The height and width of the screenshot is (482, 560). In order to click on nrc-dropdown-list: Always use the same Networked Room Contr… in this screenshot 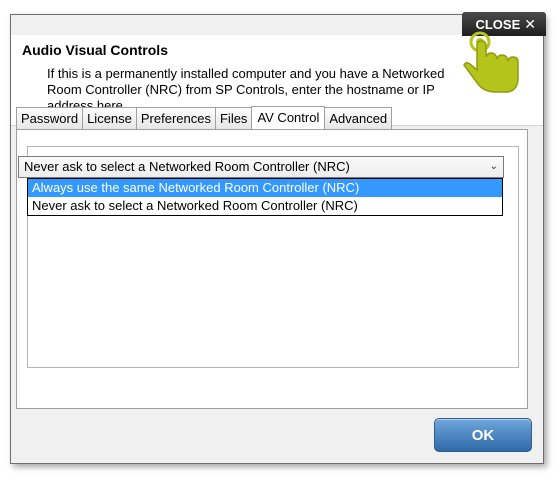, I will do `click(265, 197)`.